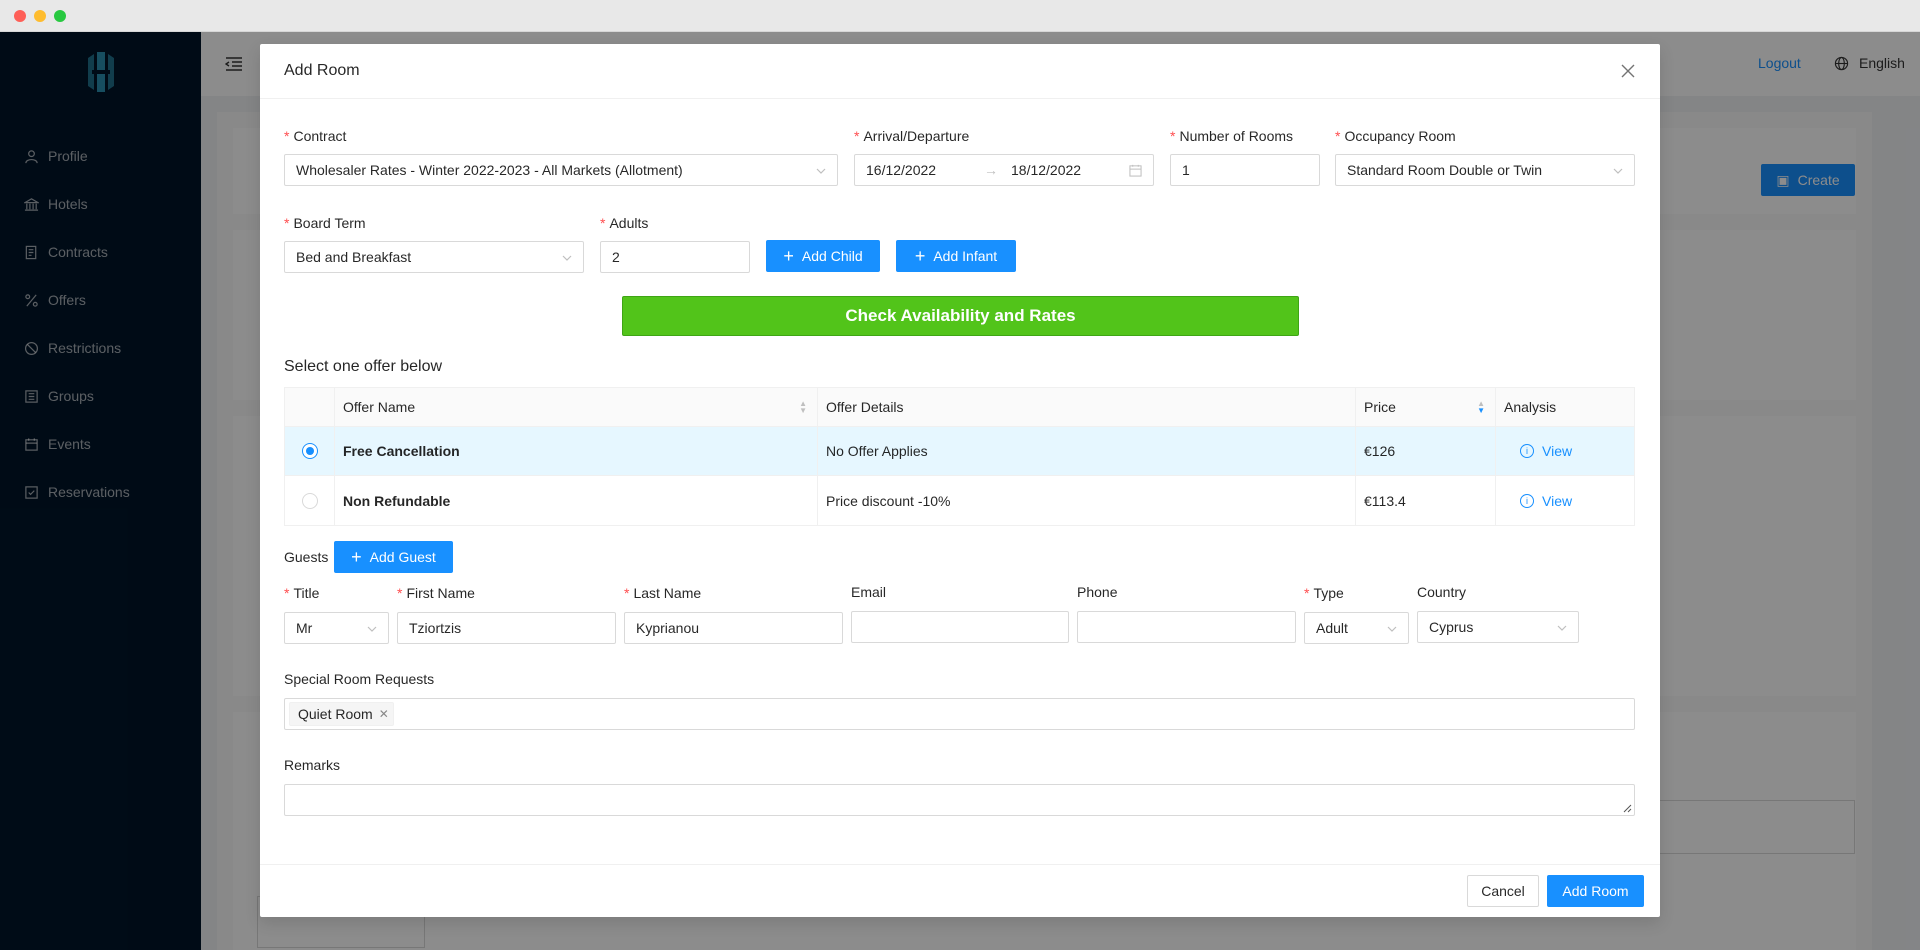 This screenshot has height=950, width=1920. I want to click on swap-right-icon: →, so click(991, 170).